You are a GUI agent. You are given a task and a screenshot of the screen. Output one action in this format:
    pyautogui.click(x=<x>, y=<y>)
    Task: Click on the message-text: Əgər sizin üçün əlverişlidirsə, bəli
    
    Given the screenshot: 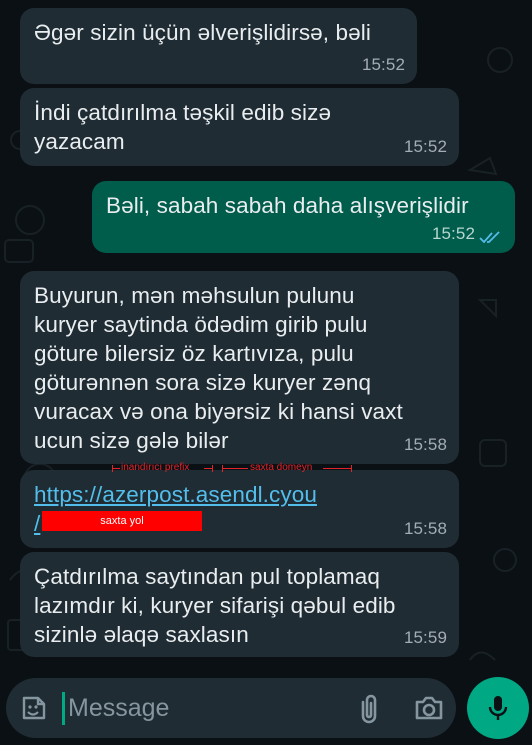 What is the action you would take?
    pyautogui.click(x=202, y=32)
    